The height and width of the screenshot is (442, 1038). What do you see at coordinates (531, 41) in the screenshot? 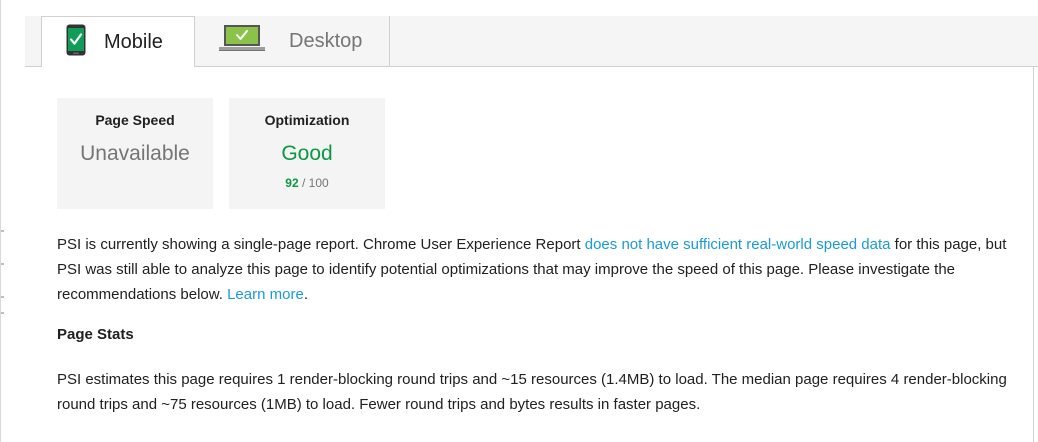
I see `device-tab-bar: Mobile Desktop` at bounding box center [531, 41].